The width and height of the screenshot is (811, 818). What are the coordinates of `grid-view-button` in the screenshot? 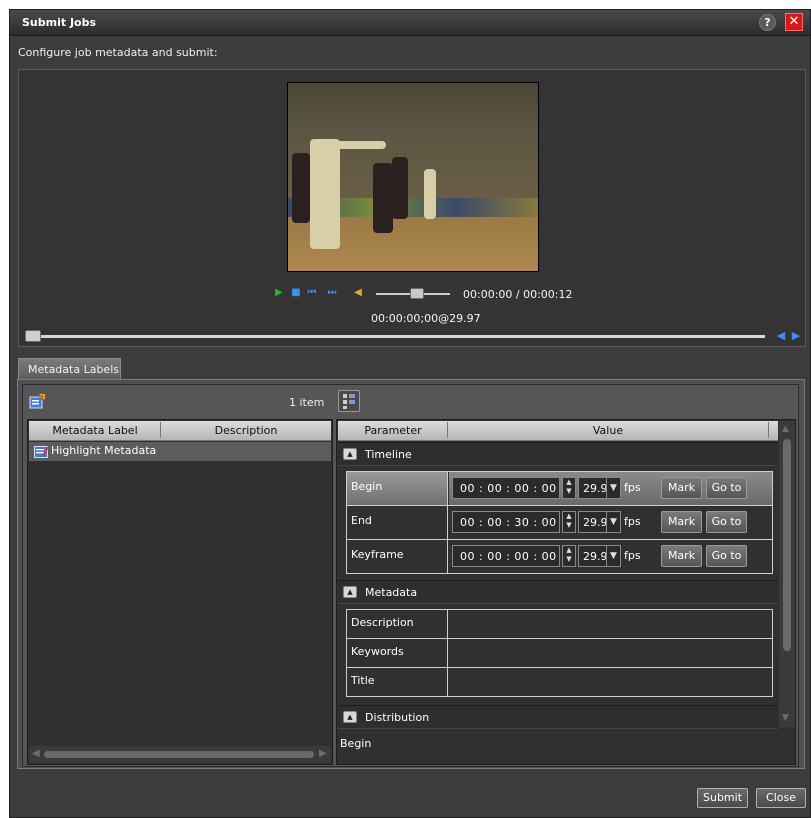 It's located at (349, 401).